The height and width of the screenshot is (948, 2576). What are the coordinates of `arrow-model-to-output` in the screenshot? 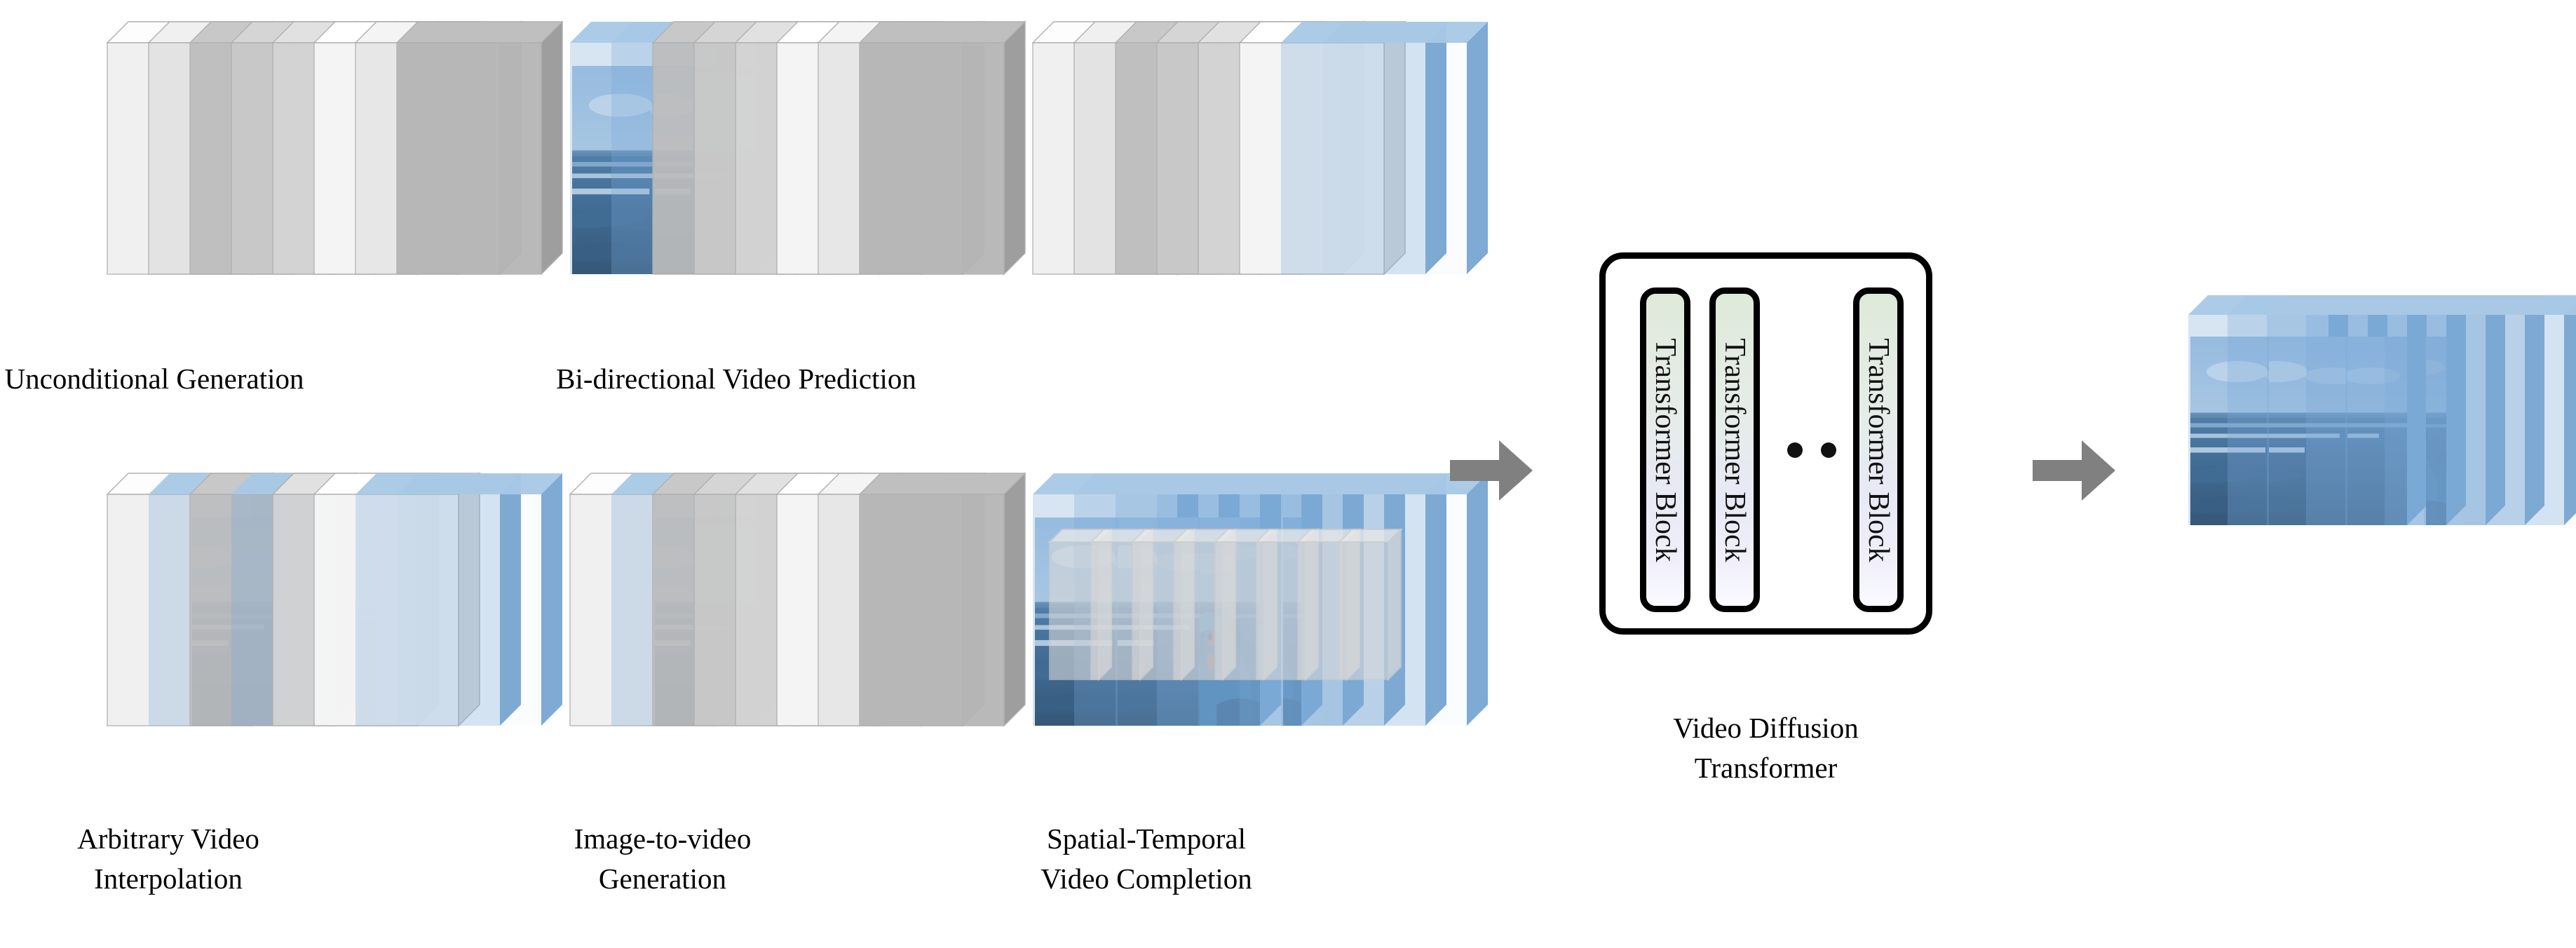 It's located at (2074, 470).